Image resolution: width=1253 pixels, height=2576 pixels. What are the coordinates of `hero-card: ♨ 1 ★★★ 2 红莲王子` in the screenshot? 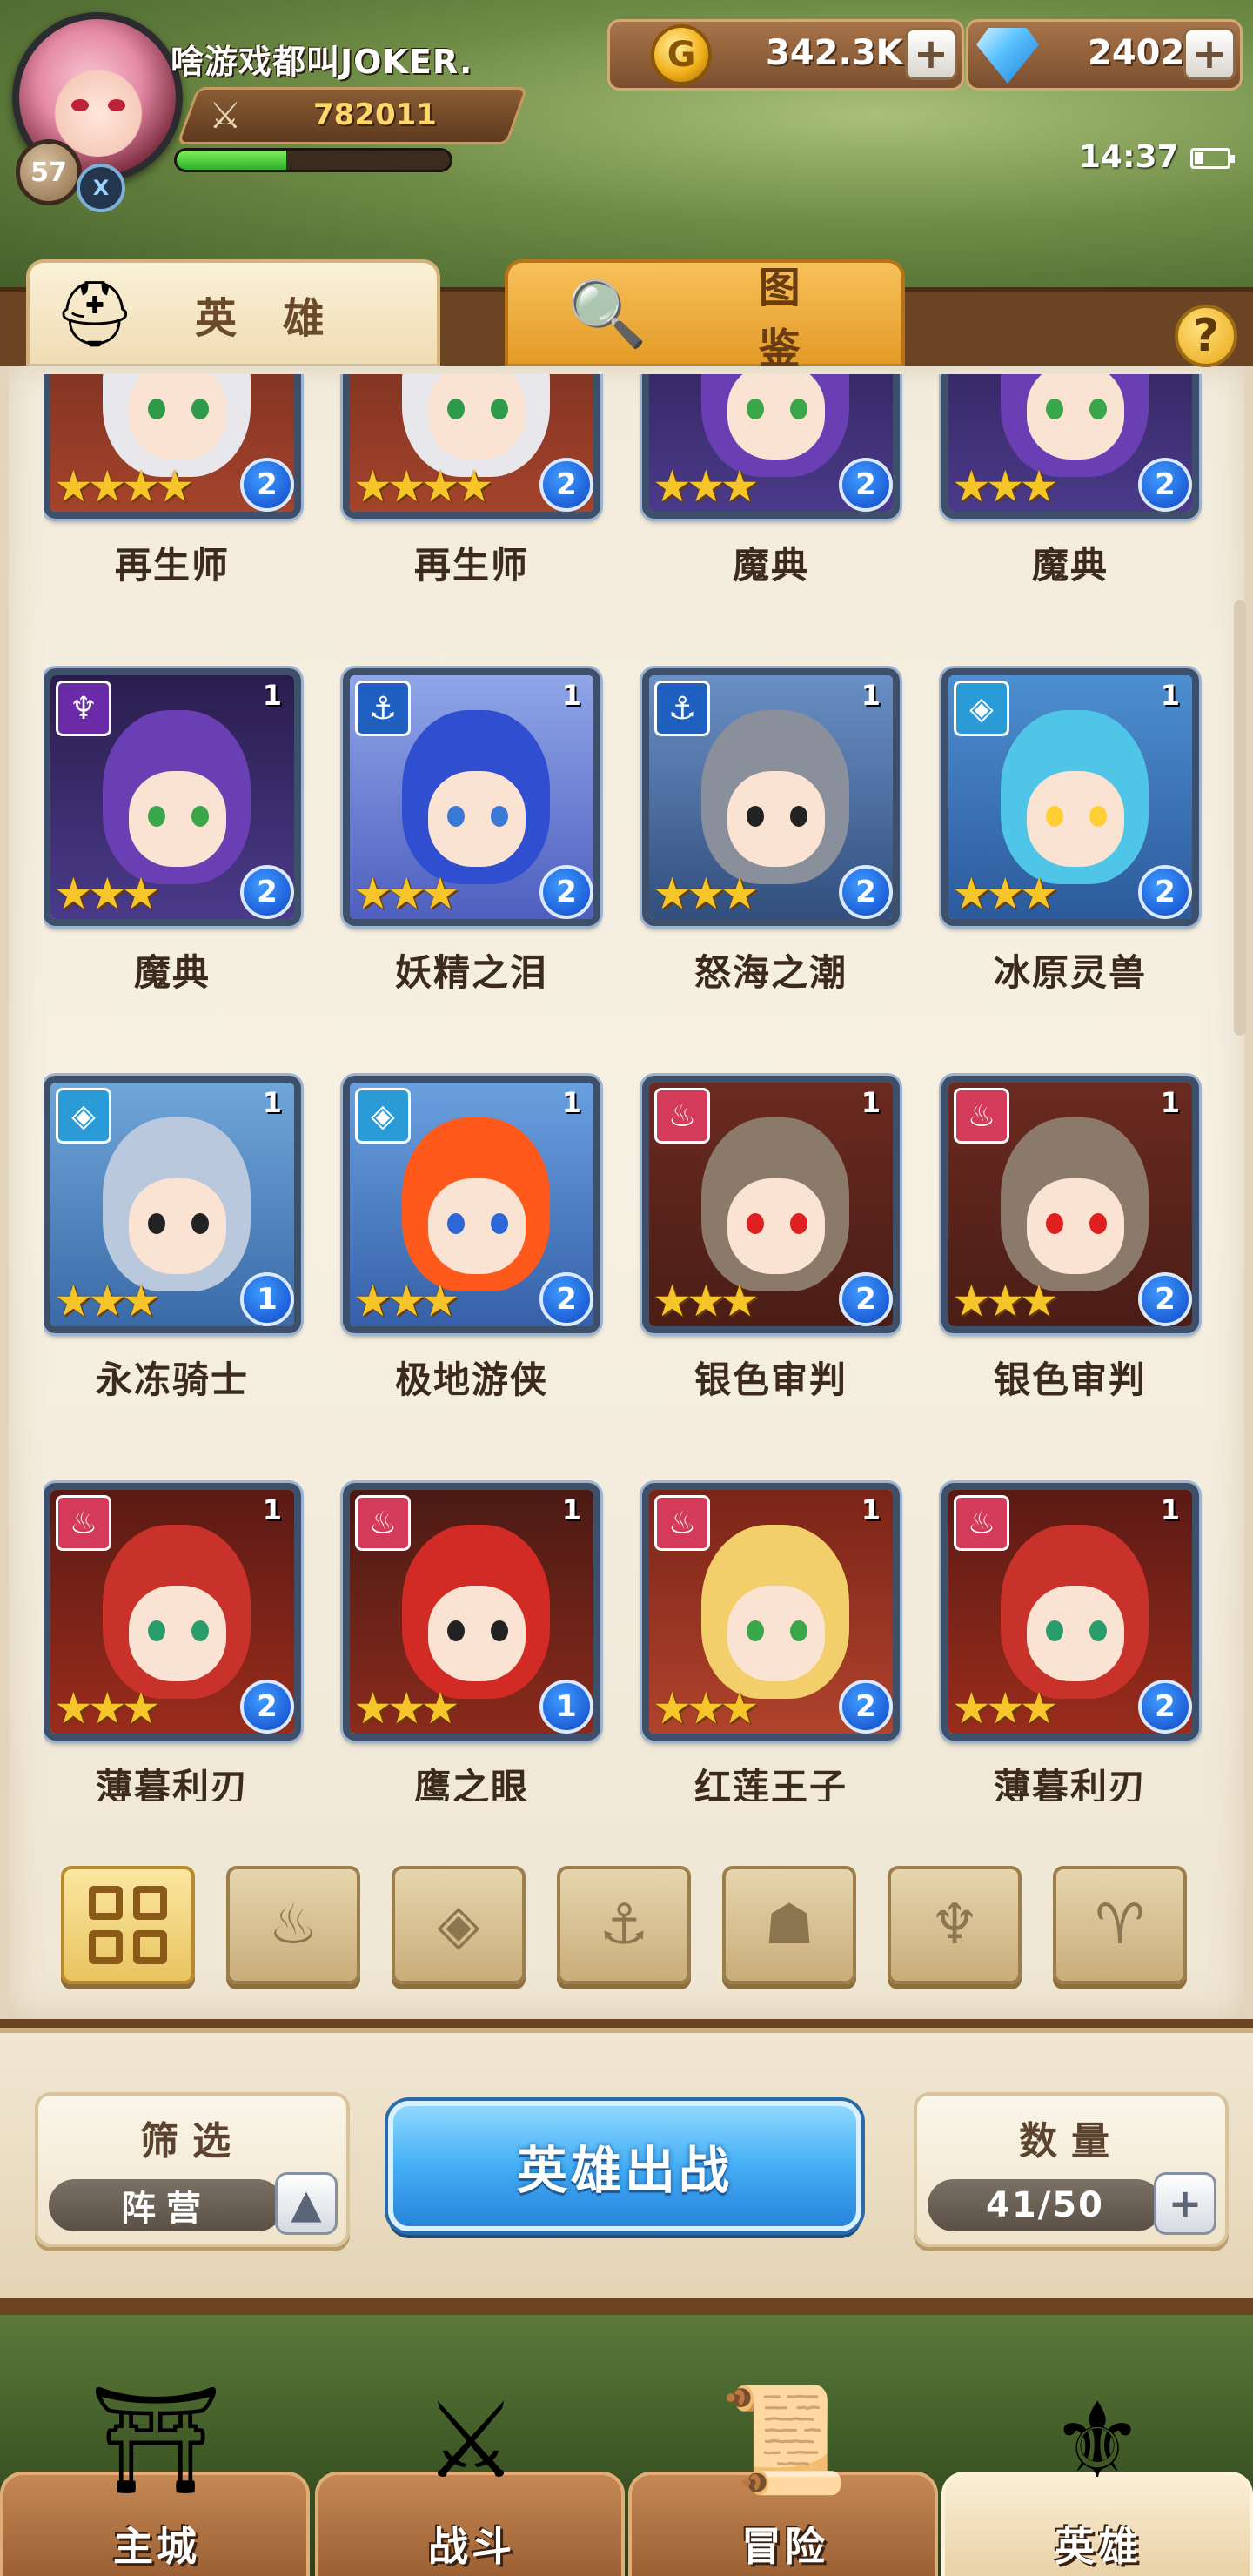 It's located at (772, 1642).